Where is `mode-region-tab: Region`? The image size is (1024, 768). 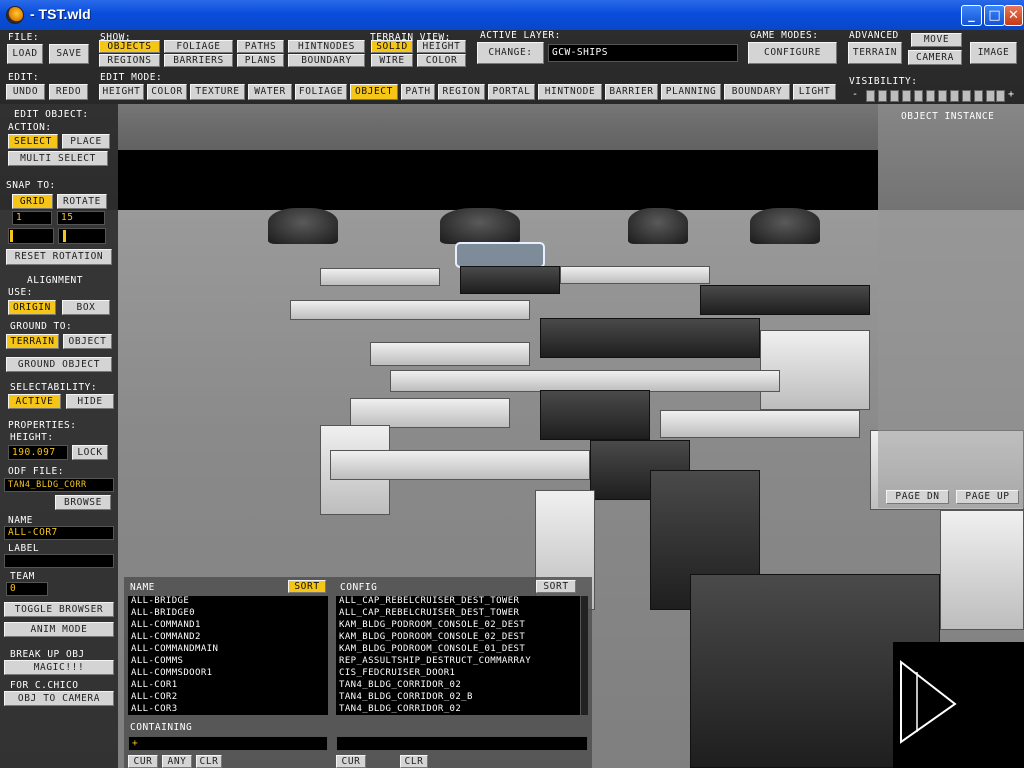 mode-region-tab: Region is located at coordinates (461, 92).